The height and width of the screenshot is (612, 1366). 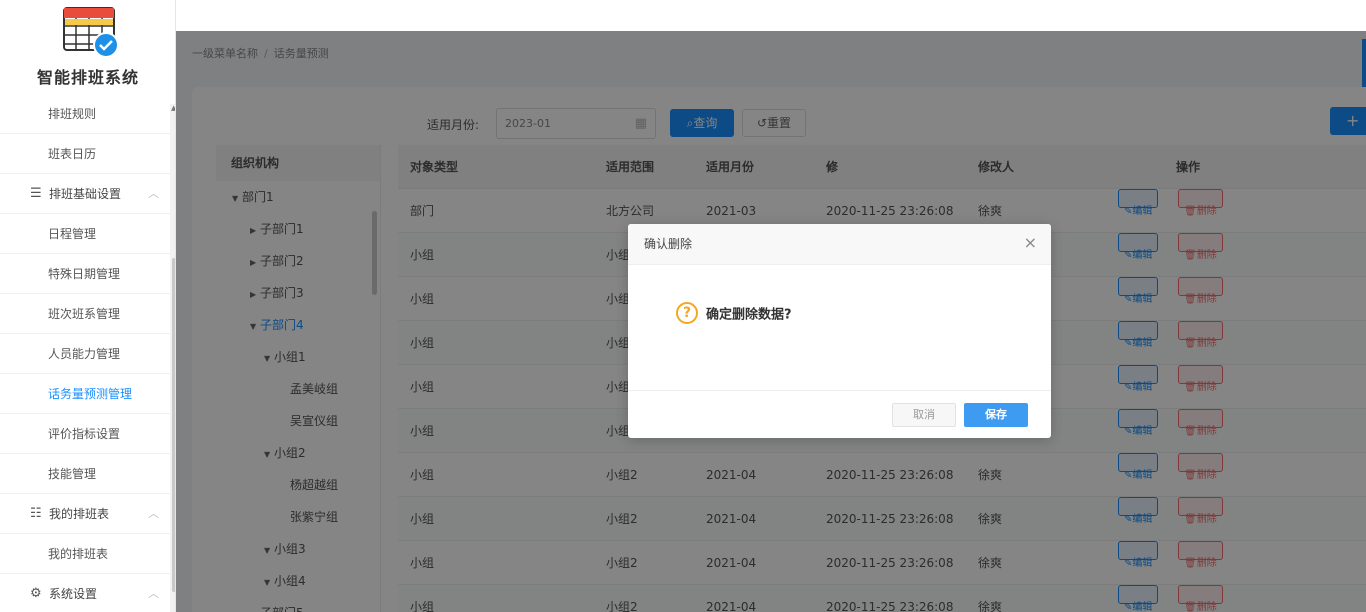 What do you see at coordinates (36, 193) in the screenshot?
I see `menu-lines-icon: ☰` at bounding box center [36, 193].